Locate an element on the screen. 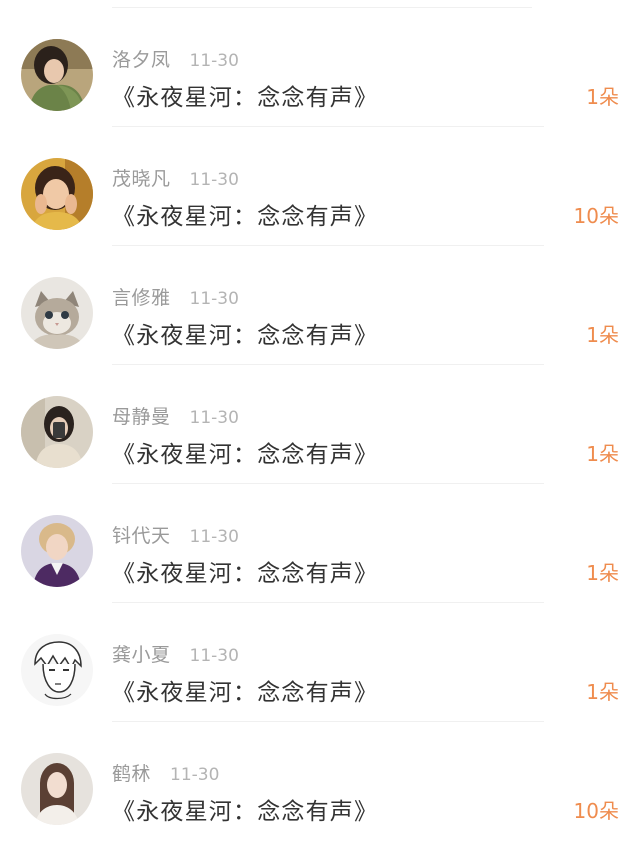  avatar-woman-long-hair-icon is located at coordinates (57, 789).